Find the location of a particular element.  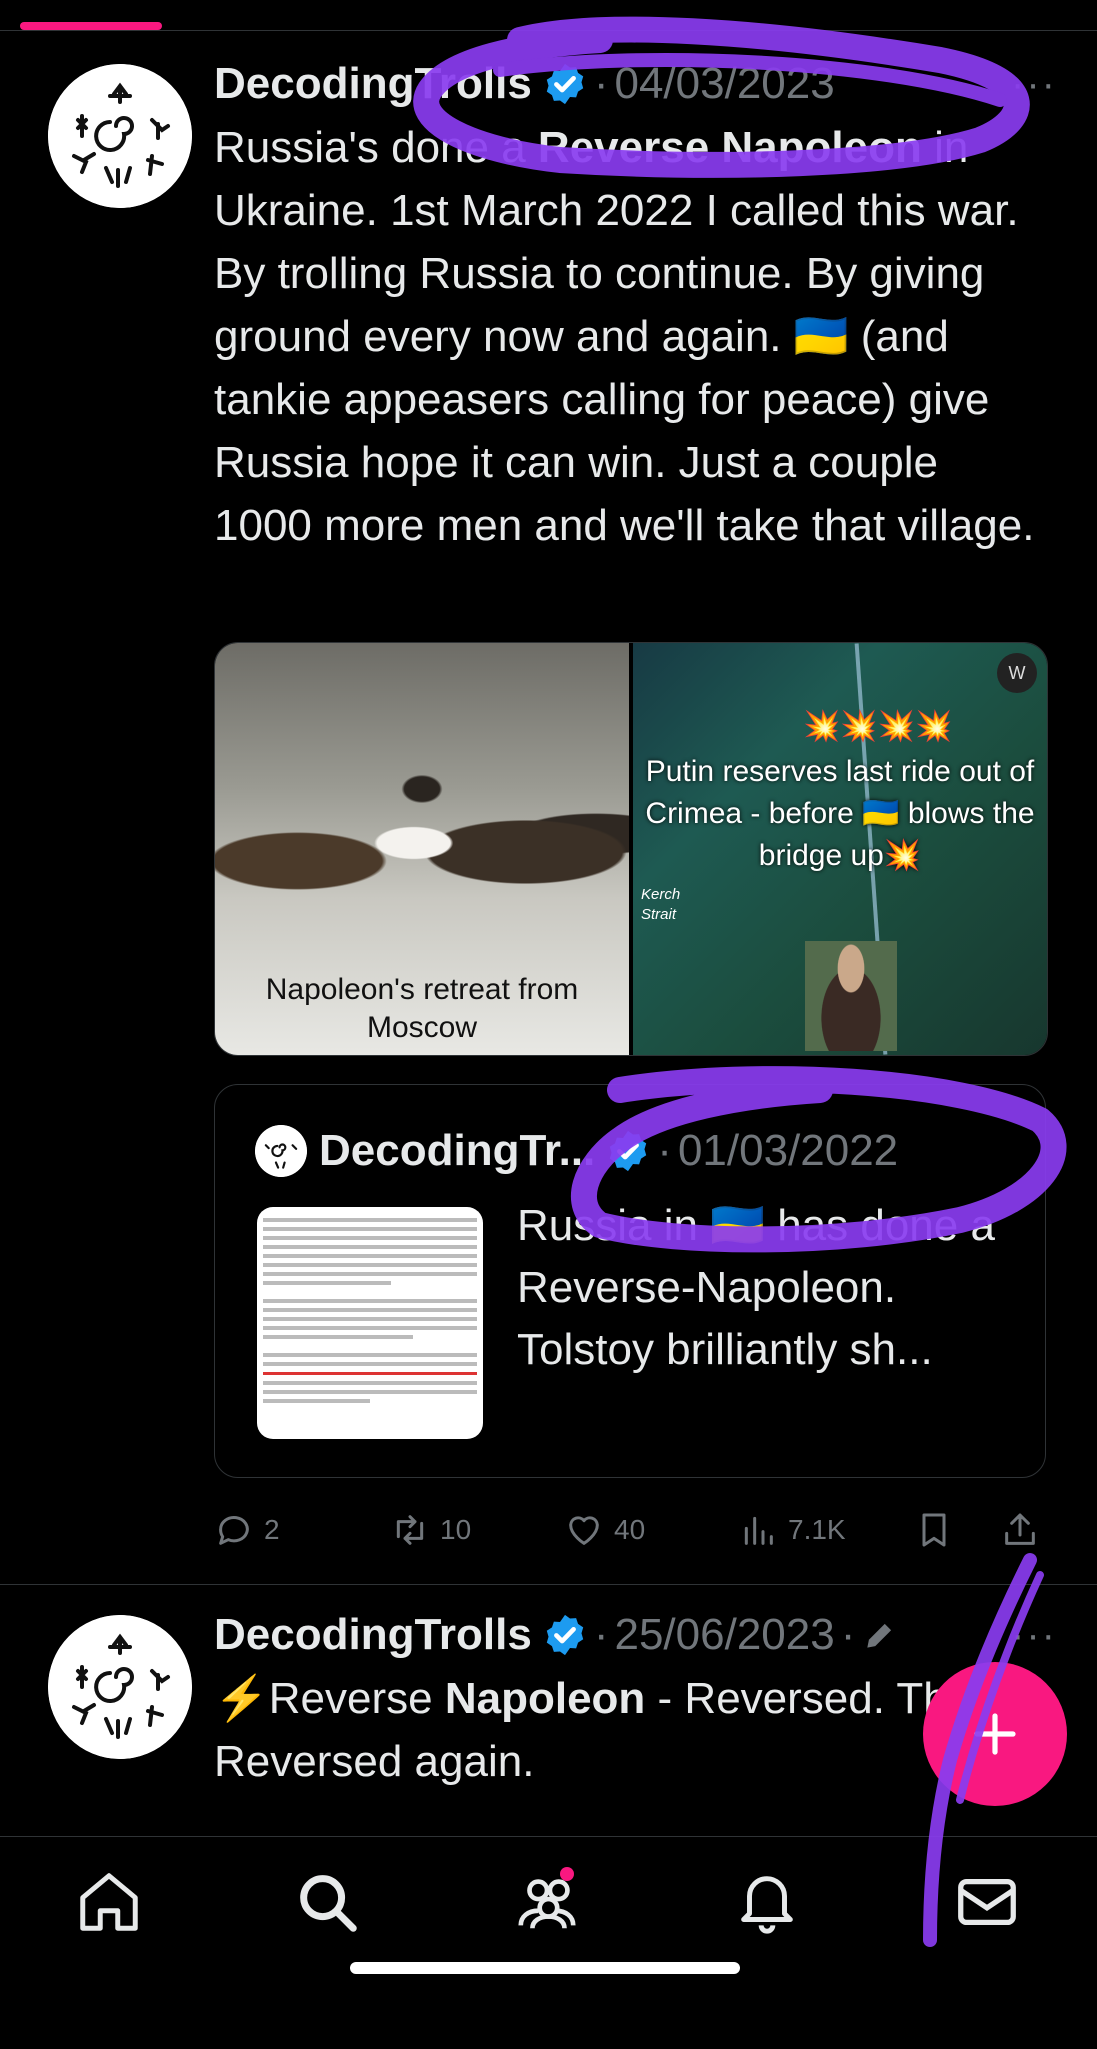

tweet-header: DecodingTrolls · 04/03/2023 is located at coordinates (524, 84).